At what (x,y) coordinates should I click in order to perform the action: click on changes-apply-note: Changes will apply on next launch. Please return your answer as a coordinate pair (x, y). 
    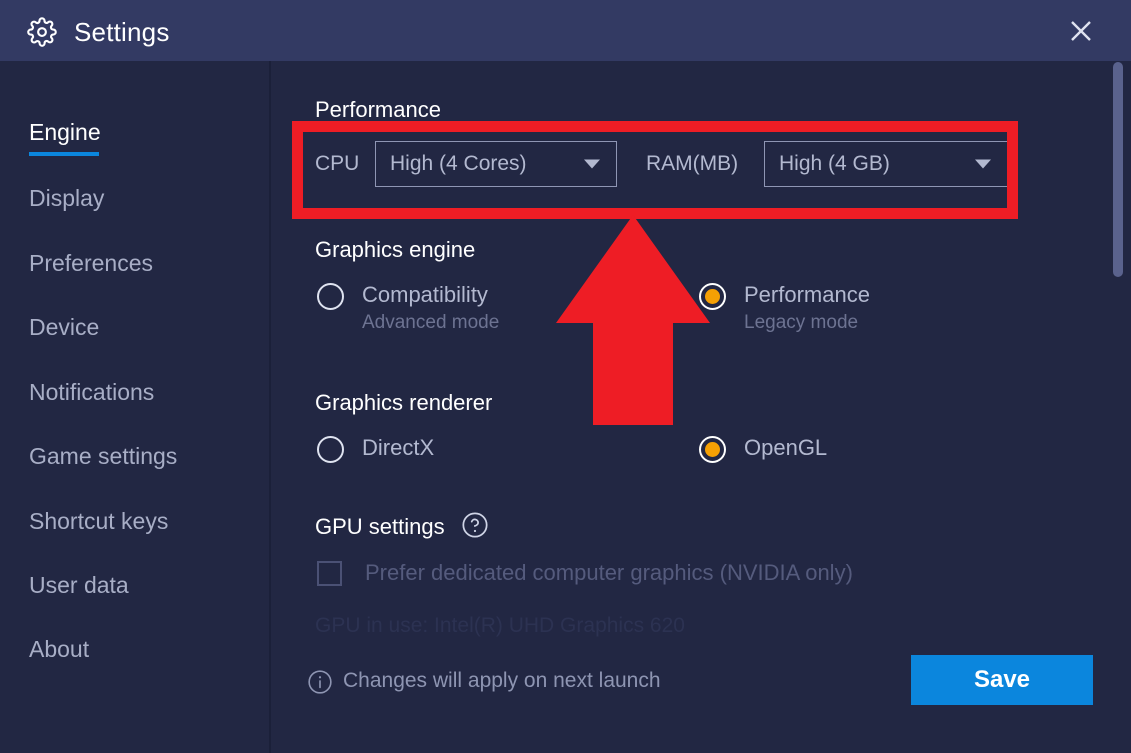
    Looking at the image, I should click on (502, 680).